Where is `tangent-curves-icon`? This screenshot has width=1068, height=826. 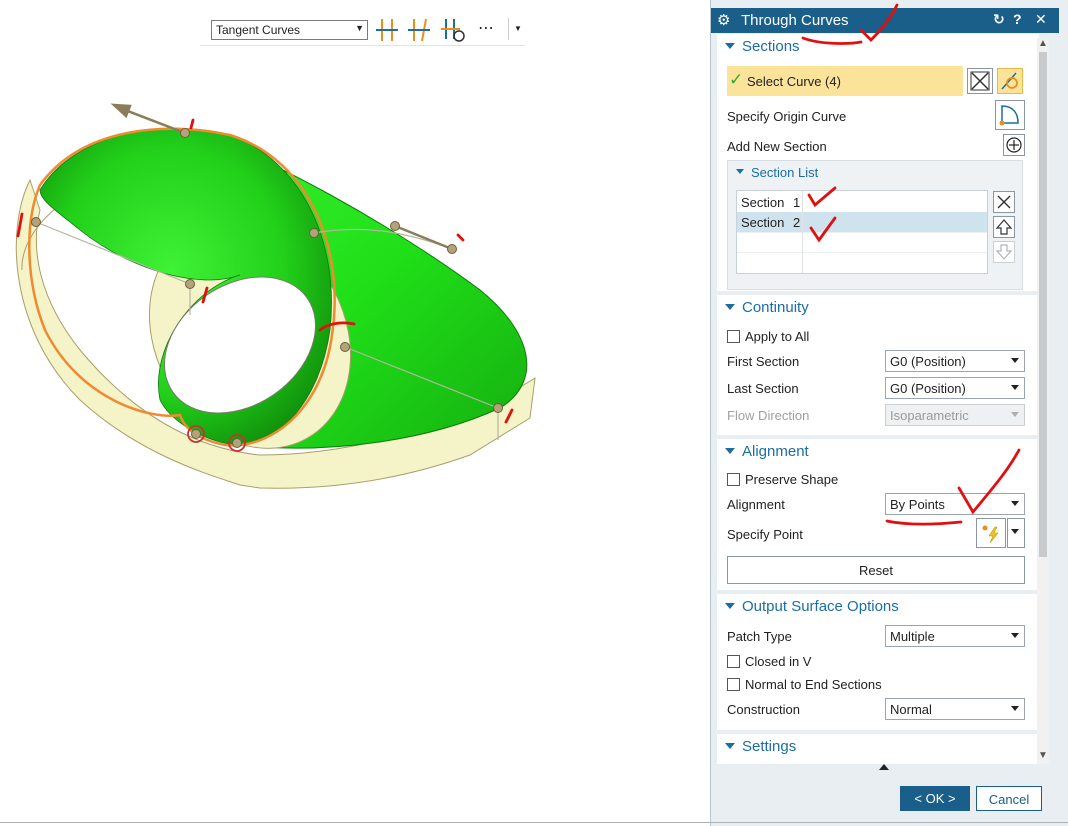 tangent-curves-icon is located at coordinates (387, 30).